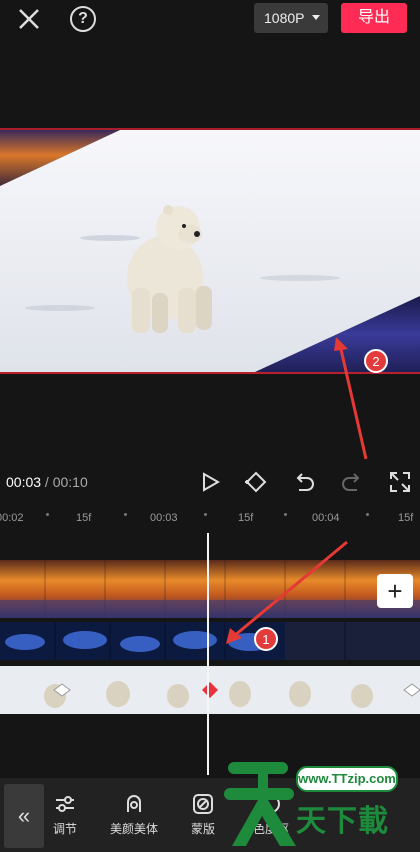  What do you see at coordinates (374, 18) in the screenshot?
I see `export-button: 导出` at bounding box center [374, 18].